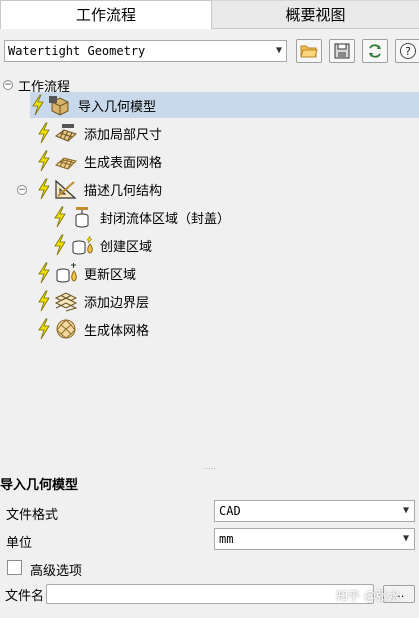 Image resolution: width=419 pixels, height=618 pixels. I want to click on volume-mesh-icon, so click(66, 329).